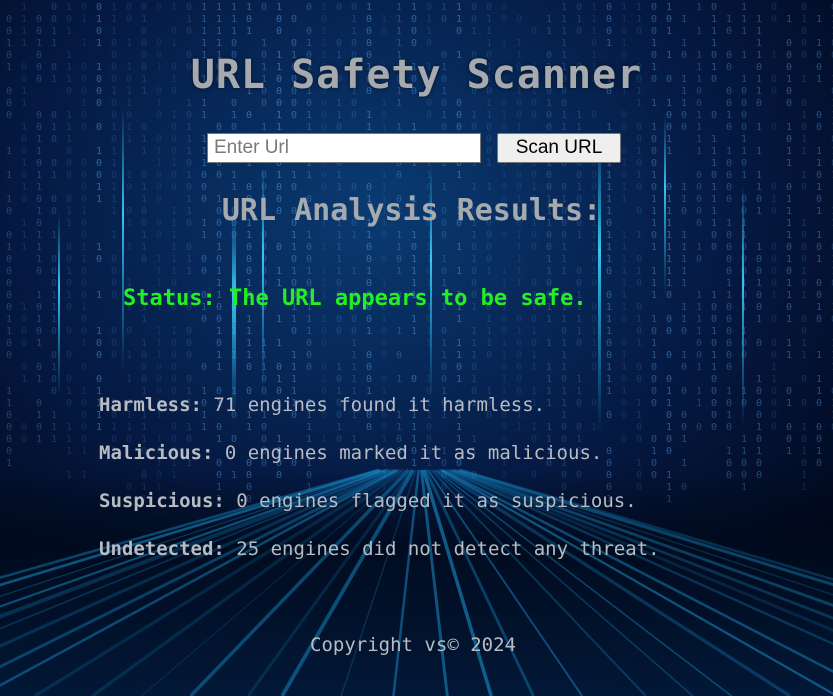  What do you see at coordinates (162, 501) in the screenshot?
I see `suspicious-label: Suspicious:` at bounding box center [162, 501].